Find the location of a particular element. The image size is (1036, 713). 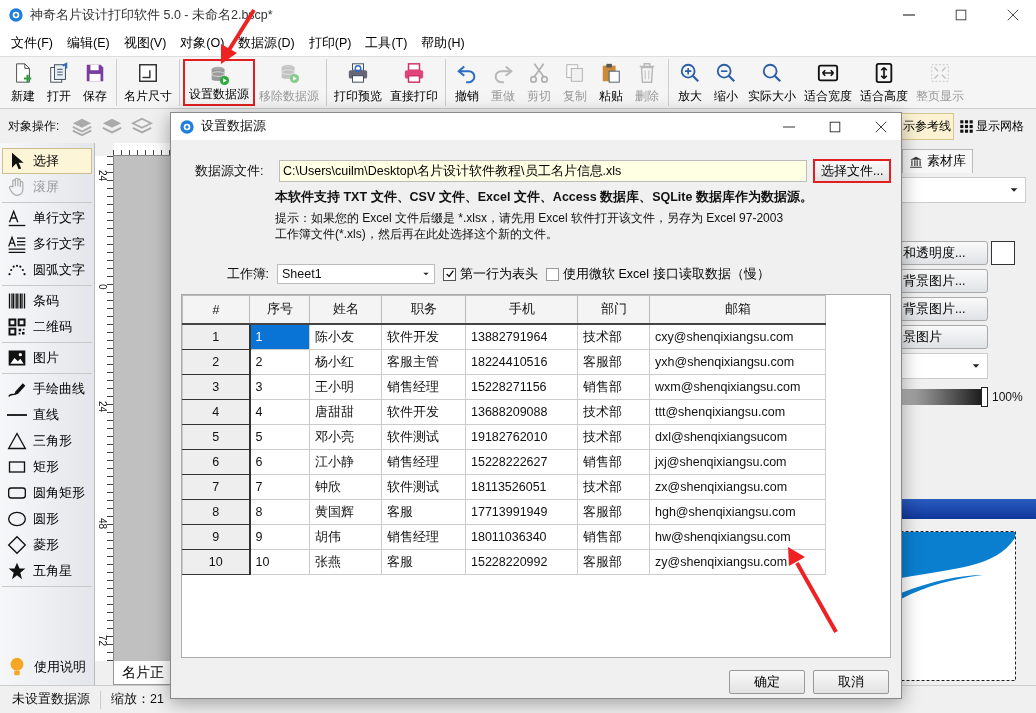

toolbar-button: 适合高度 is located at coordinates (884, 82).